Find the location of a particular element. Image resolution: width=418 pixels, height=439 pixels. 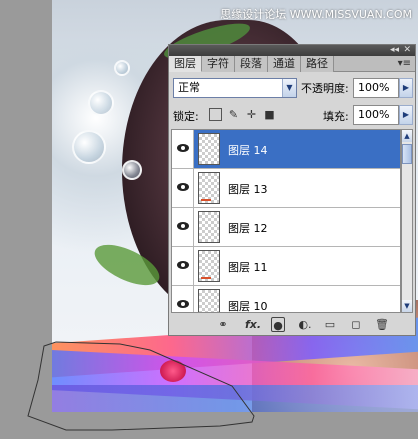

adjustment-icon: ◐. is located at coordinates (305, 324).